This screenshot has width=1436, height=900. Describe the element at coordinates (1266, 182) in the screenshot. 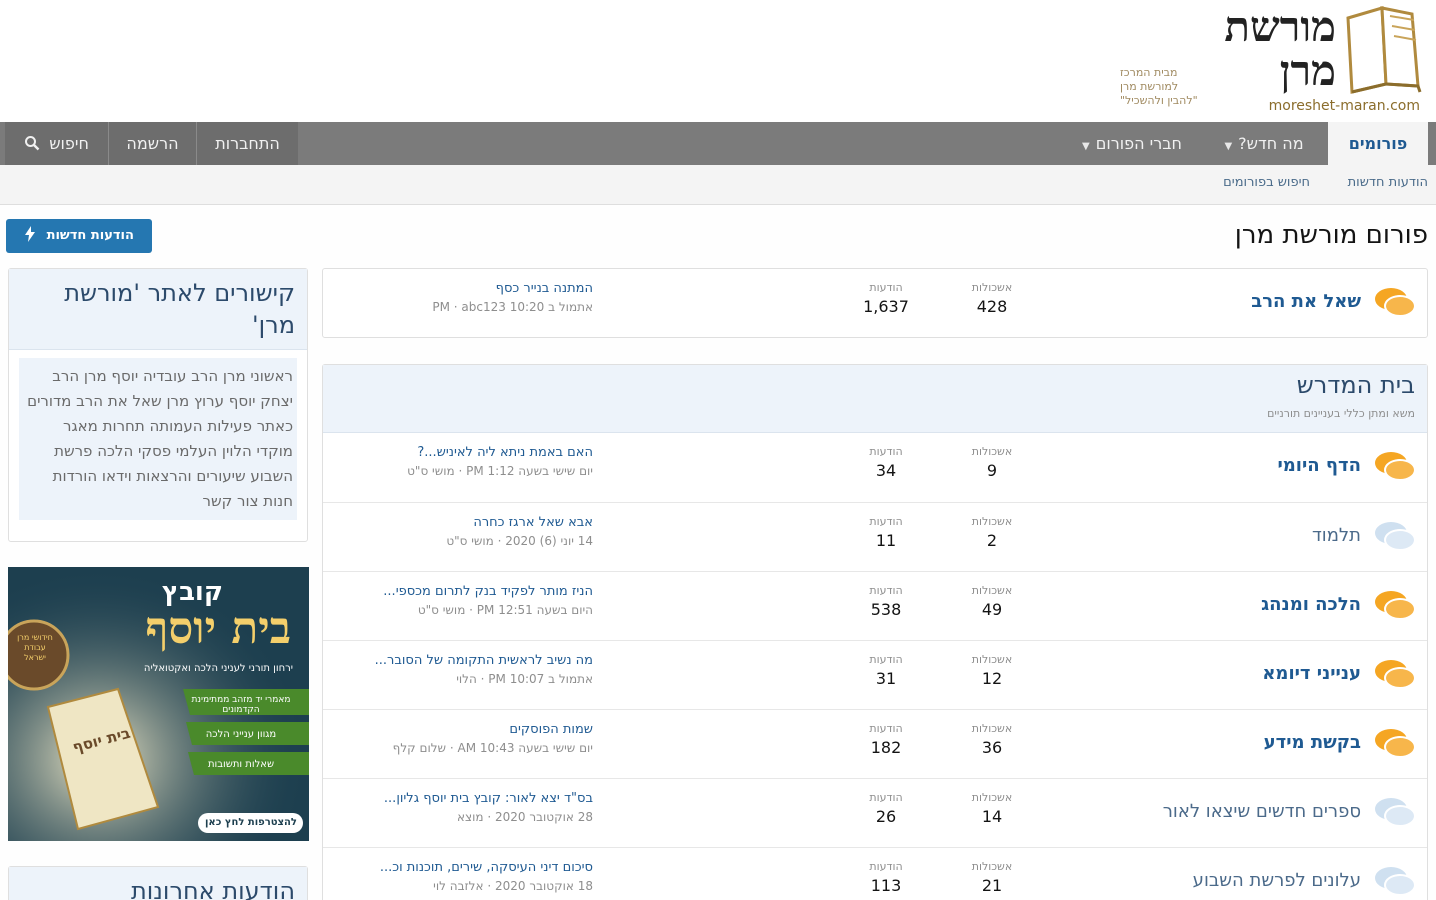

I see `search-forums-link: חיפוש בפורומים` at that location.